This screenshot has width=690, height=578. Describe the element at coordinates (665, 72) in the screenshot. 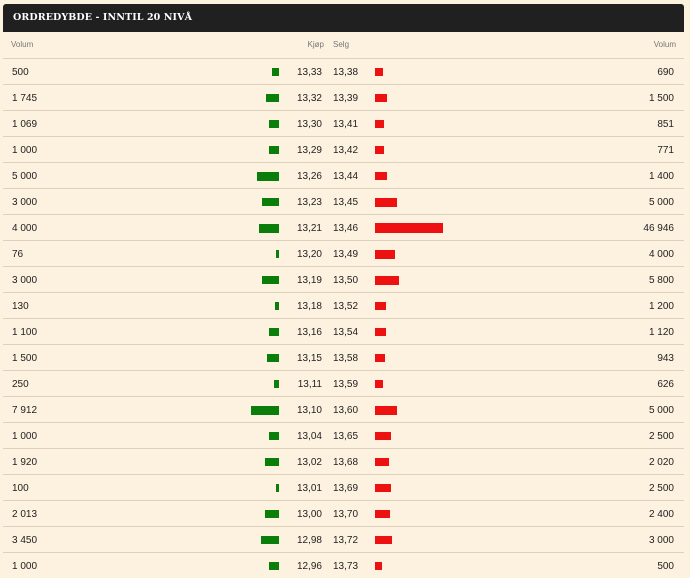

I see `ask-volume: 690` at that location.